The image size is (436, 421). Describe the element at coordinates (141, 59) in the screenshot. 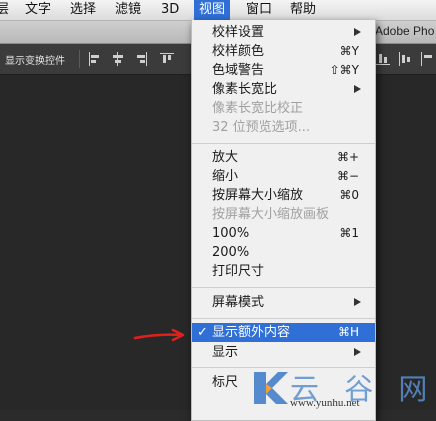

I see `align-right-icon` at that location.